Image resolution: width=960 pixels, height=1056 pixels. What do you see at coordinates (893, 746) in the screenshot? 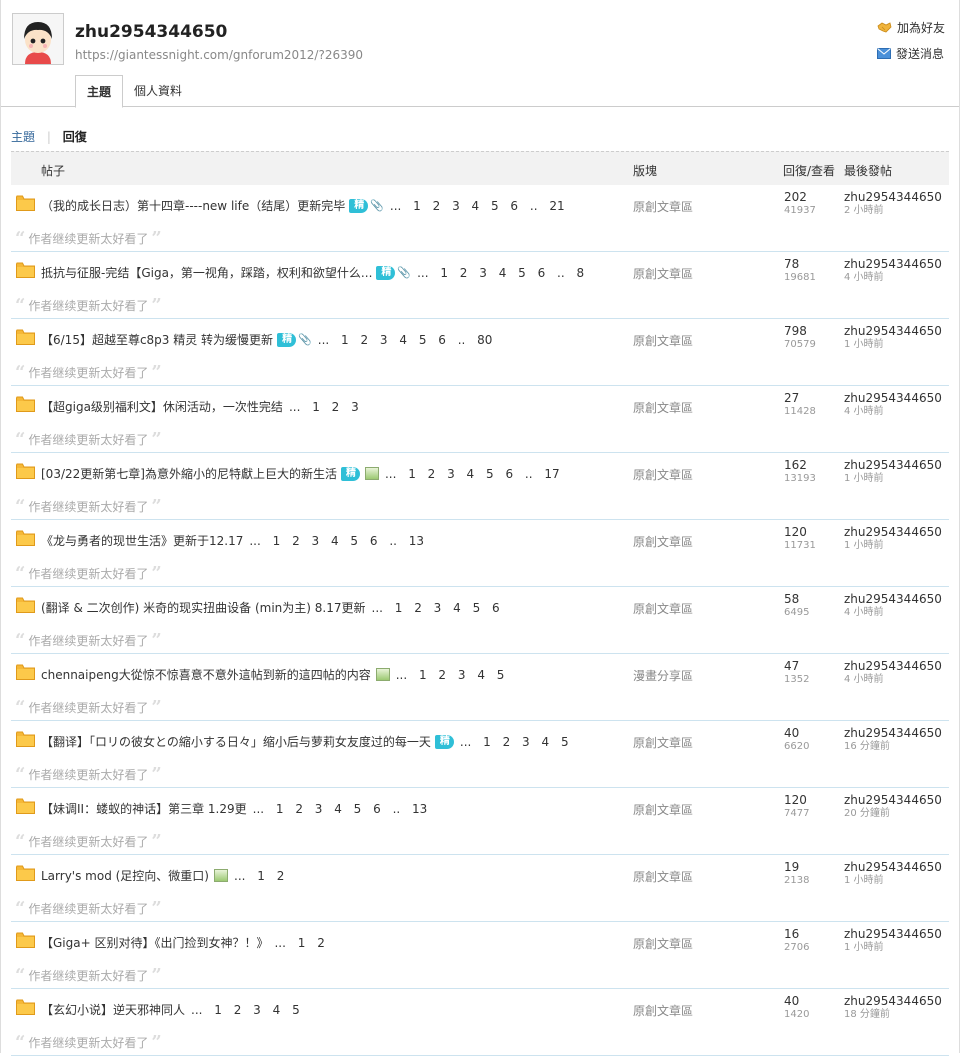
I see `last-post-time: 16 分鐘前` at bounding box center [893, 746].